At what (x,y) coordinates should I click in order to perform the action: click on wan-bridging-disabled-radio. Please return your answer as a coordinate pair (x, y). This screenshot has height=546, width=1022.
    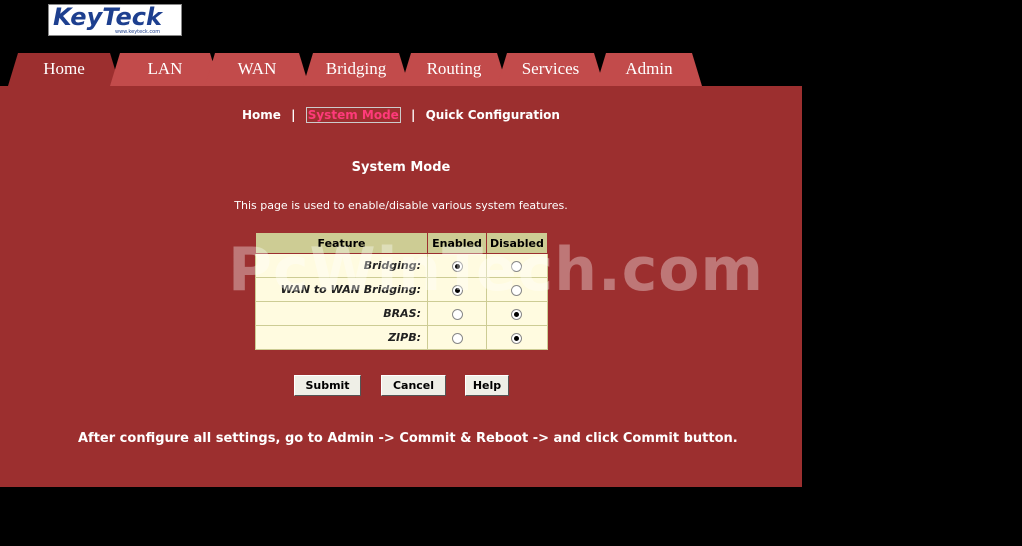
    Looking at the image, I should click on (517, 290).